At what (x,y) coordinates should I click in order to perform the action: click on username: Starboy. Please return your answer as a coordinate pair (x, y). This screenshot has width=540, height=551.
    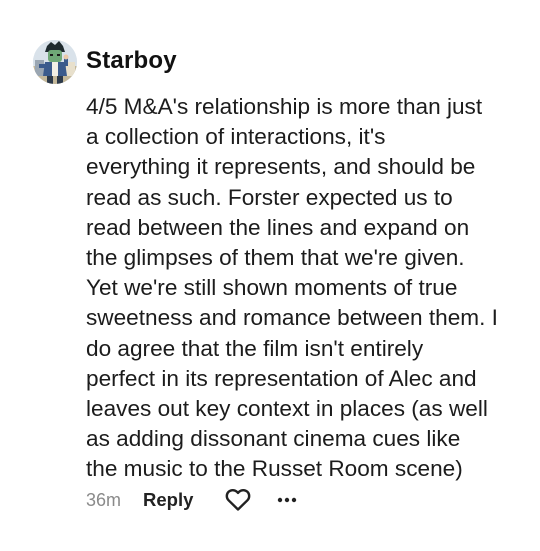
    Looking at the image, I should click on (131, 61).